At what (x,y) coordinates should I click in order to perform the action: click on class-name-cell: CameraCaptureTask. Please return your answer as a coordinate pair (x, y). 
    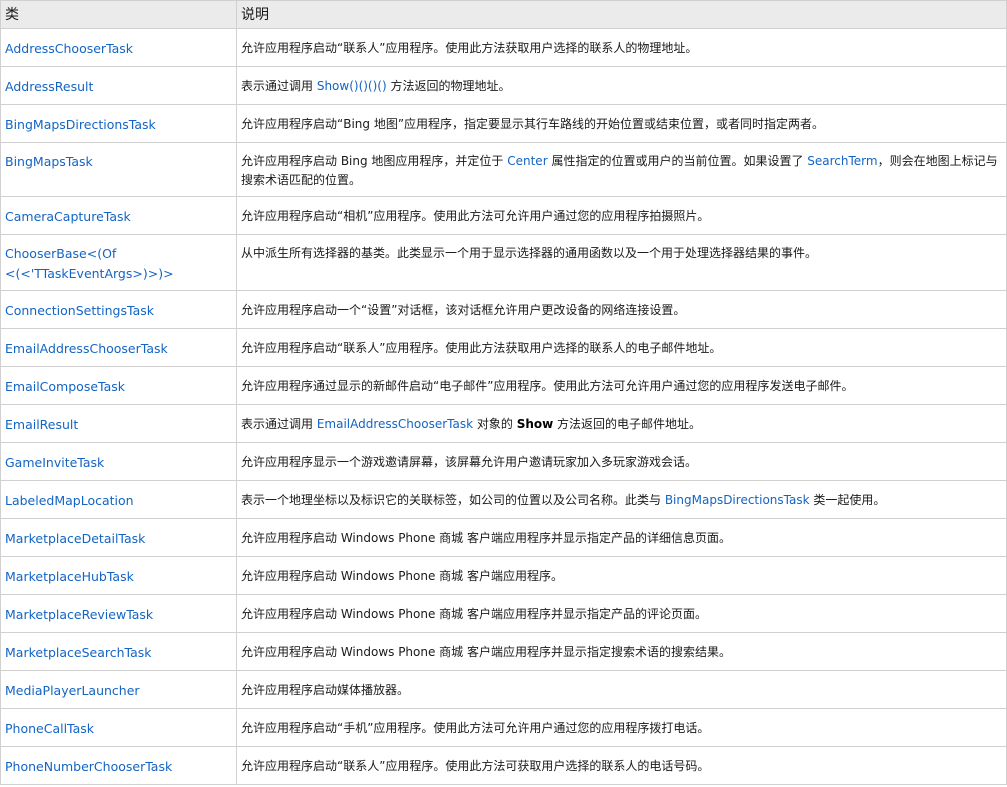
    Looking at the image, I should click on (118, 215).